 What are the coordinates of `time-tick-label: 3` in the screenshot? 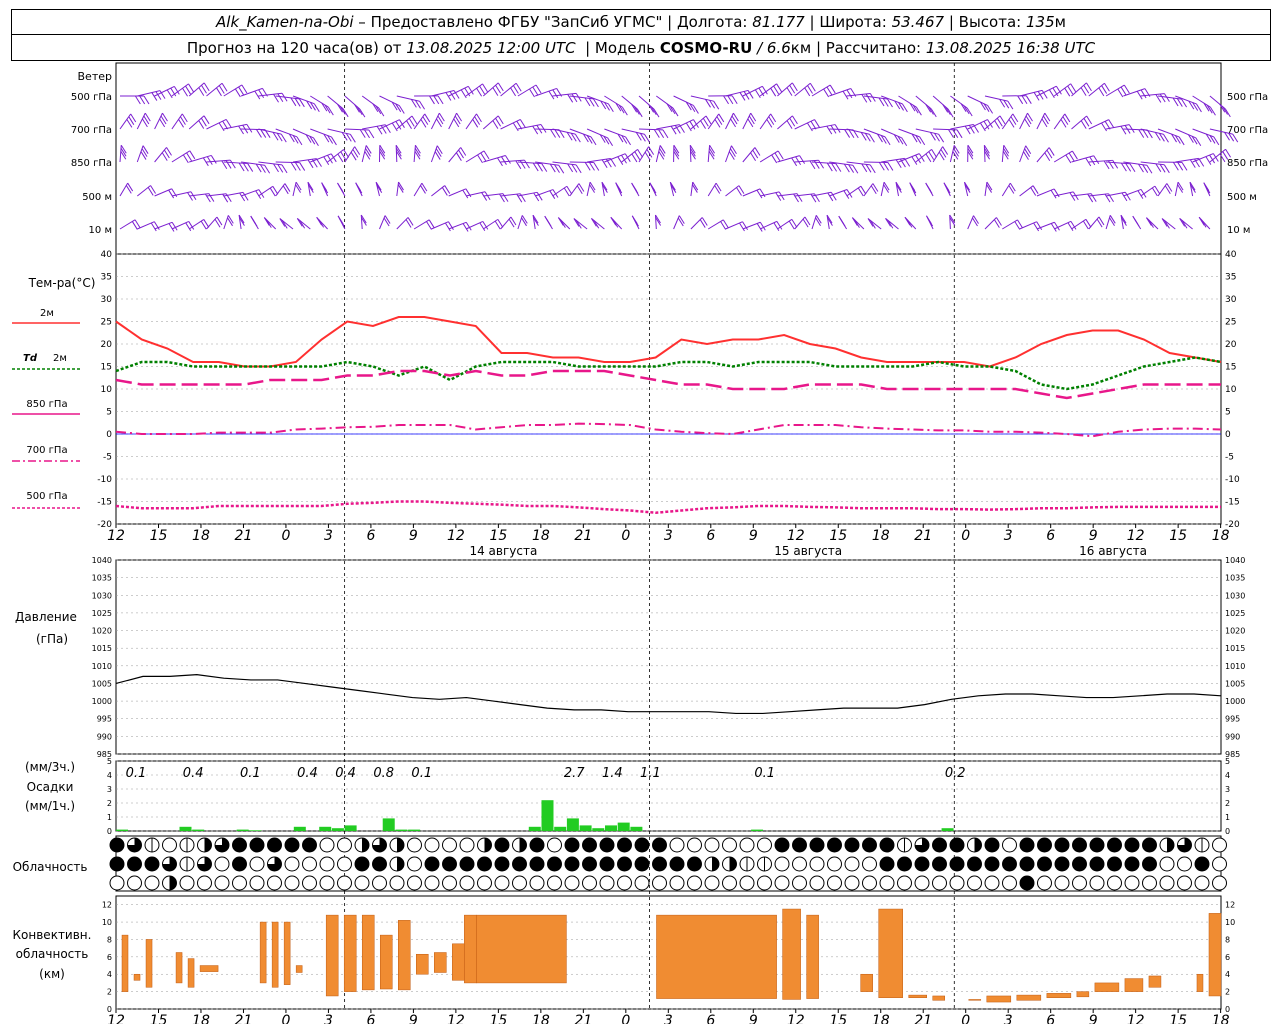 It's located at (1008, 1018).